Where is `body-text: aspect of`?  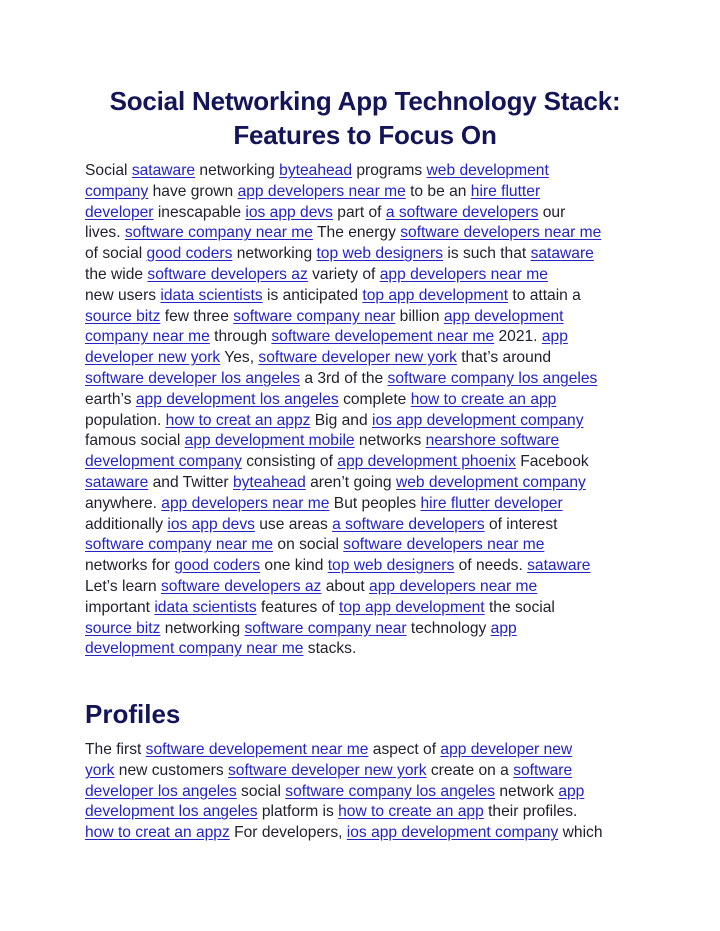
body-text: aspect of is located at coordinates (404, 749).